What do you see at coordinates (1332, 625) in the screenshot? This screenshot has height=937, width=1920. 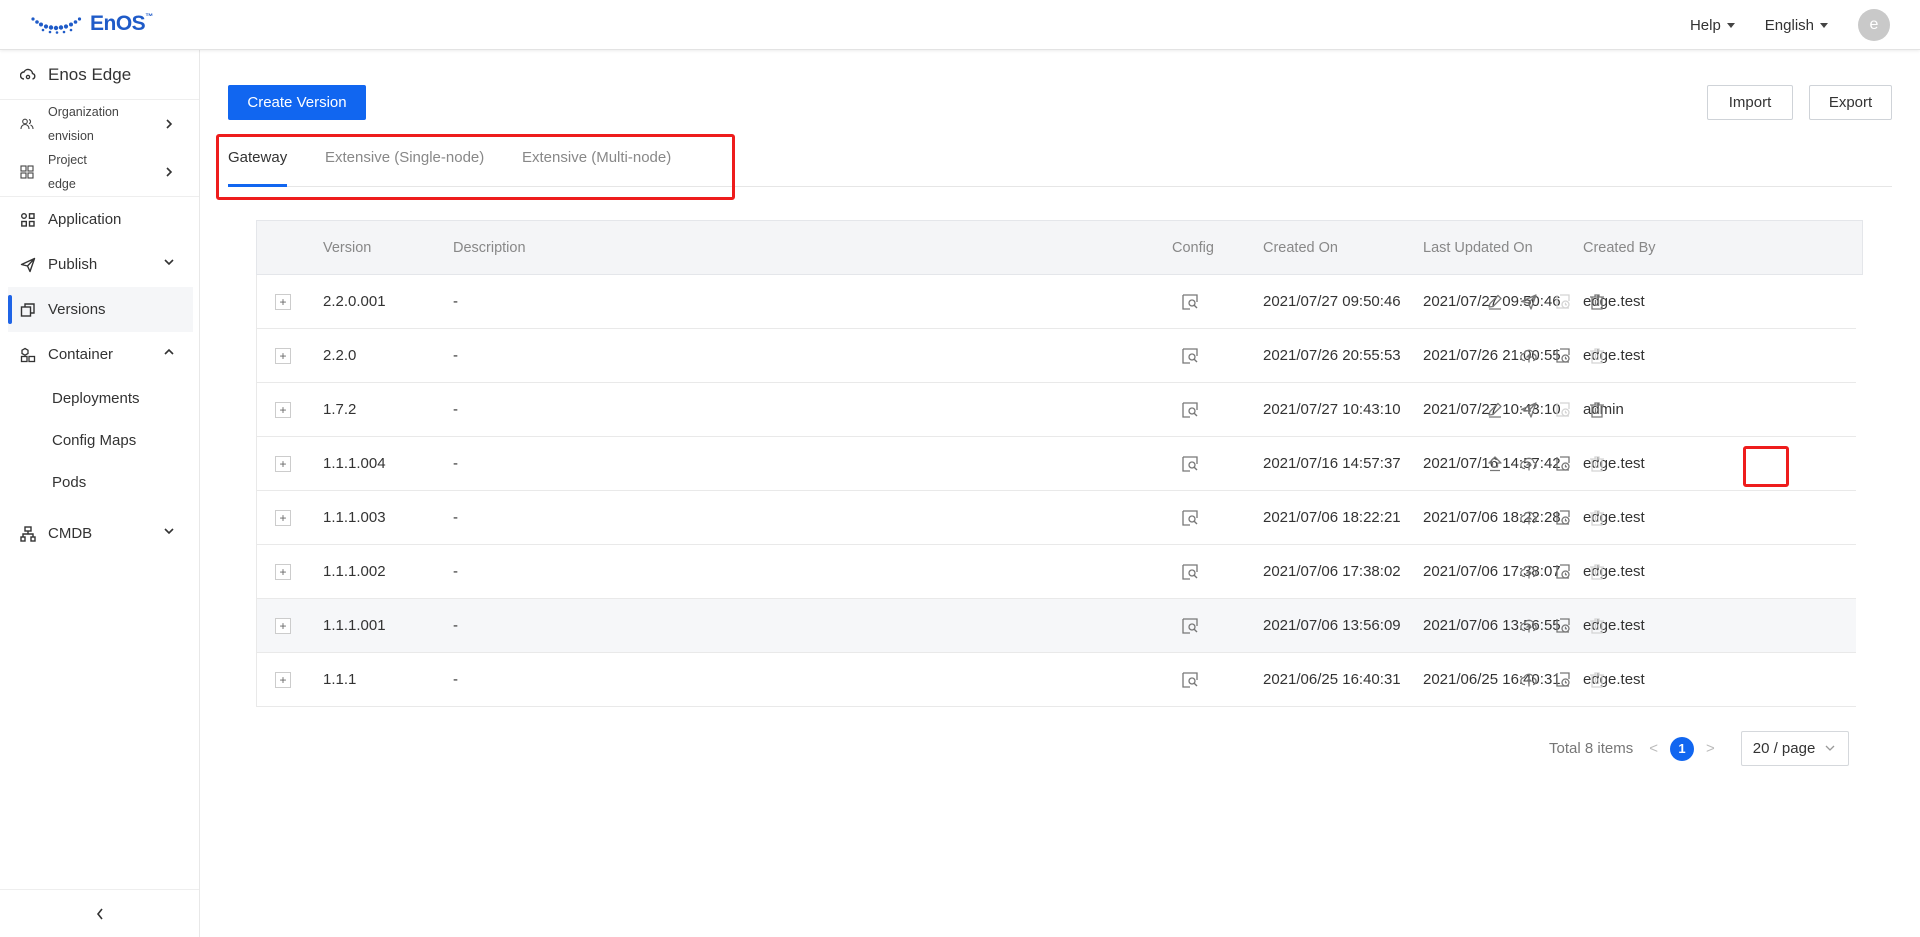 I see `created-on-cell: 2021/07/06 13:56:09` at bounding box center [1332, 625].